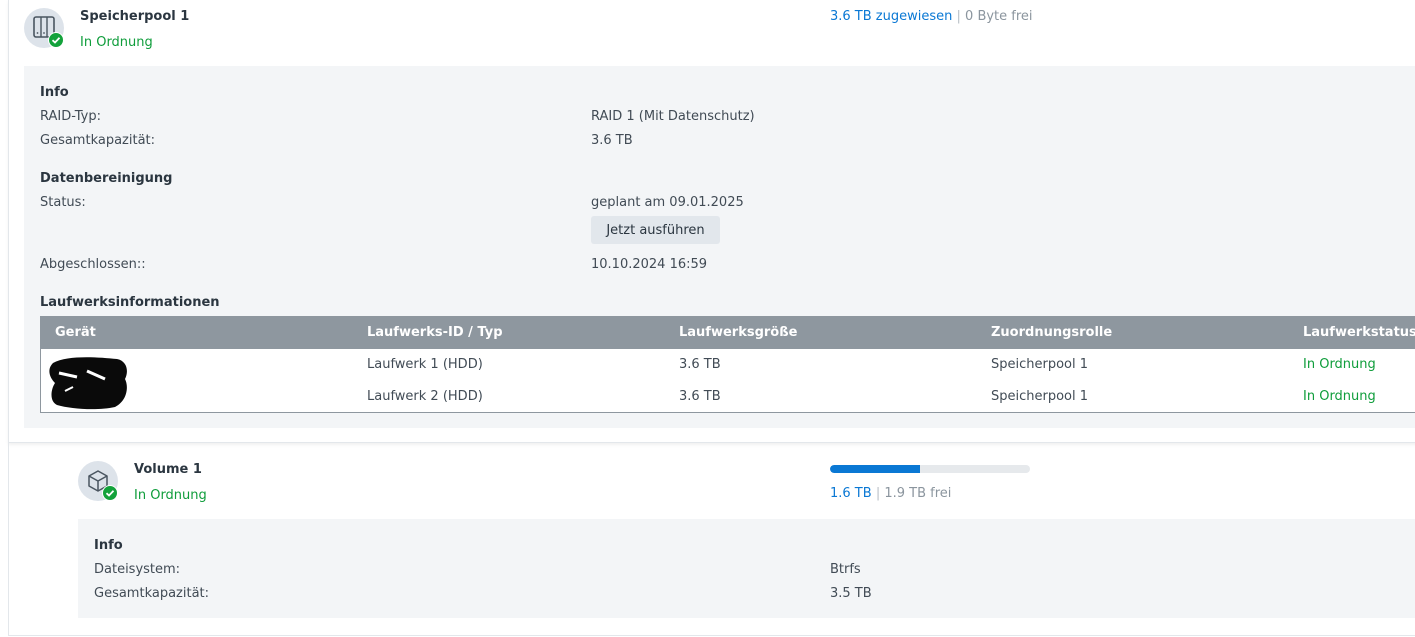 The height and width of the screenshot is (637, 1415). Describe the element at coordinates (930, 469) in the screenshot. I see `volume-usage-bar` at that location.